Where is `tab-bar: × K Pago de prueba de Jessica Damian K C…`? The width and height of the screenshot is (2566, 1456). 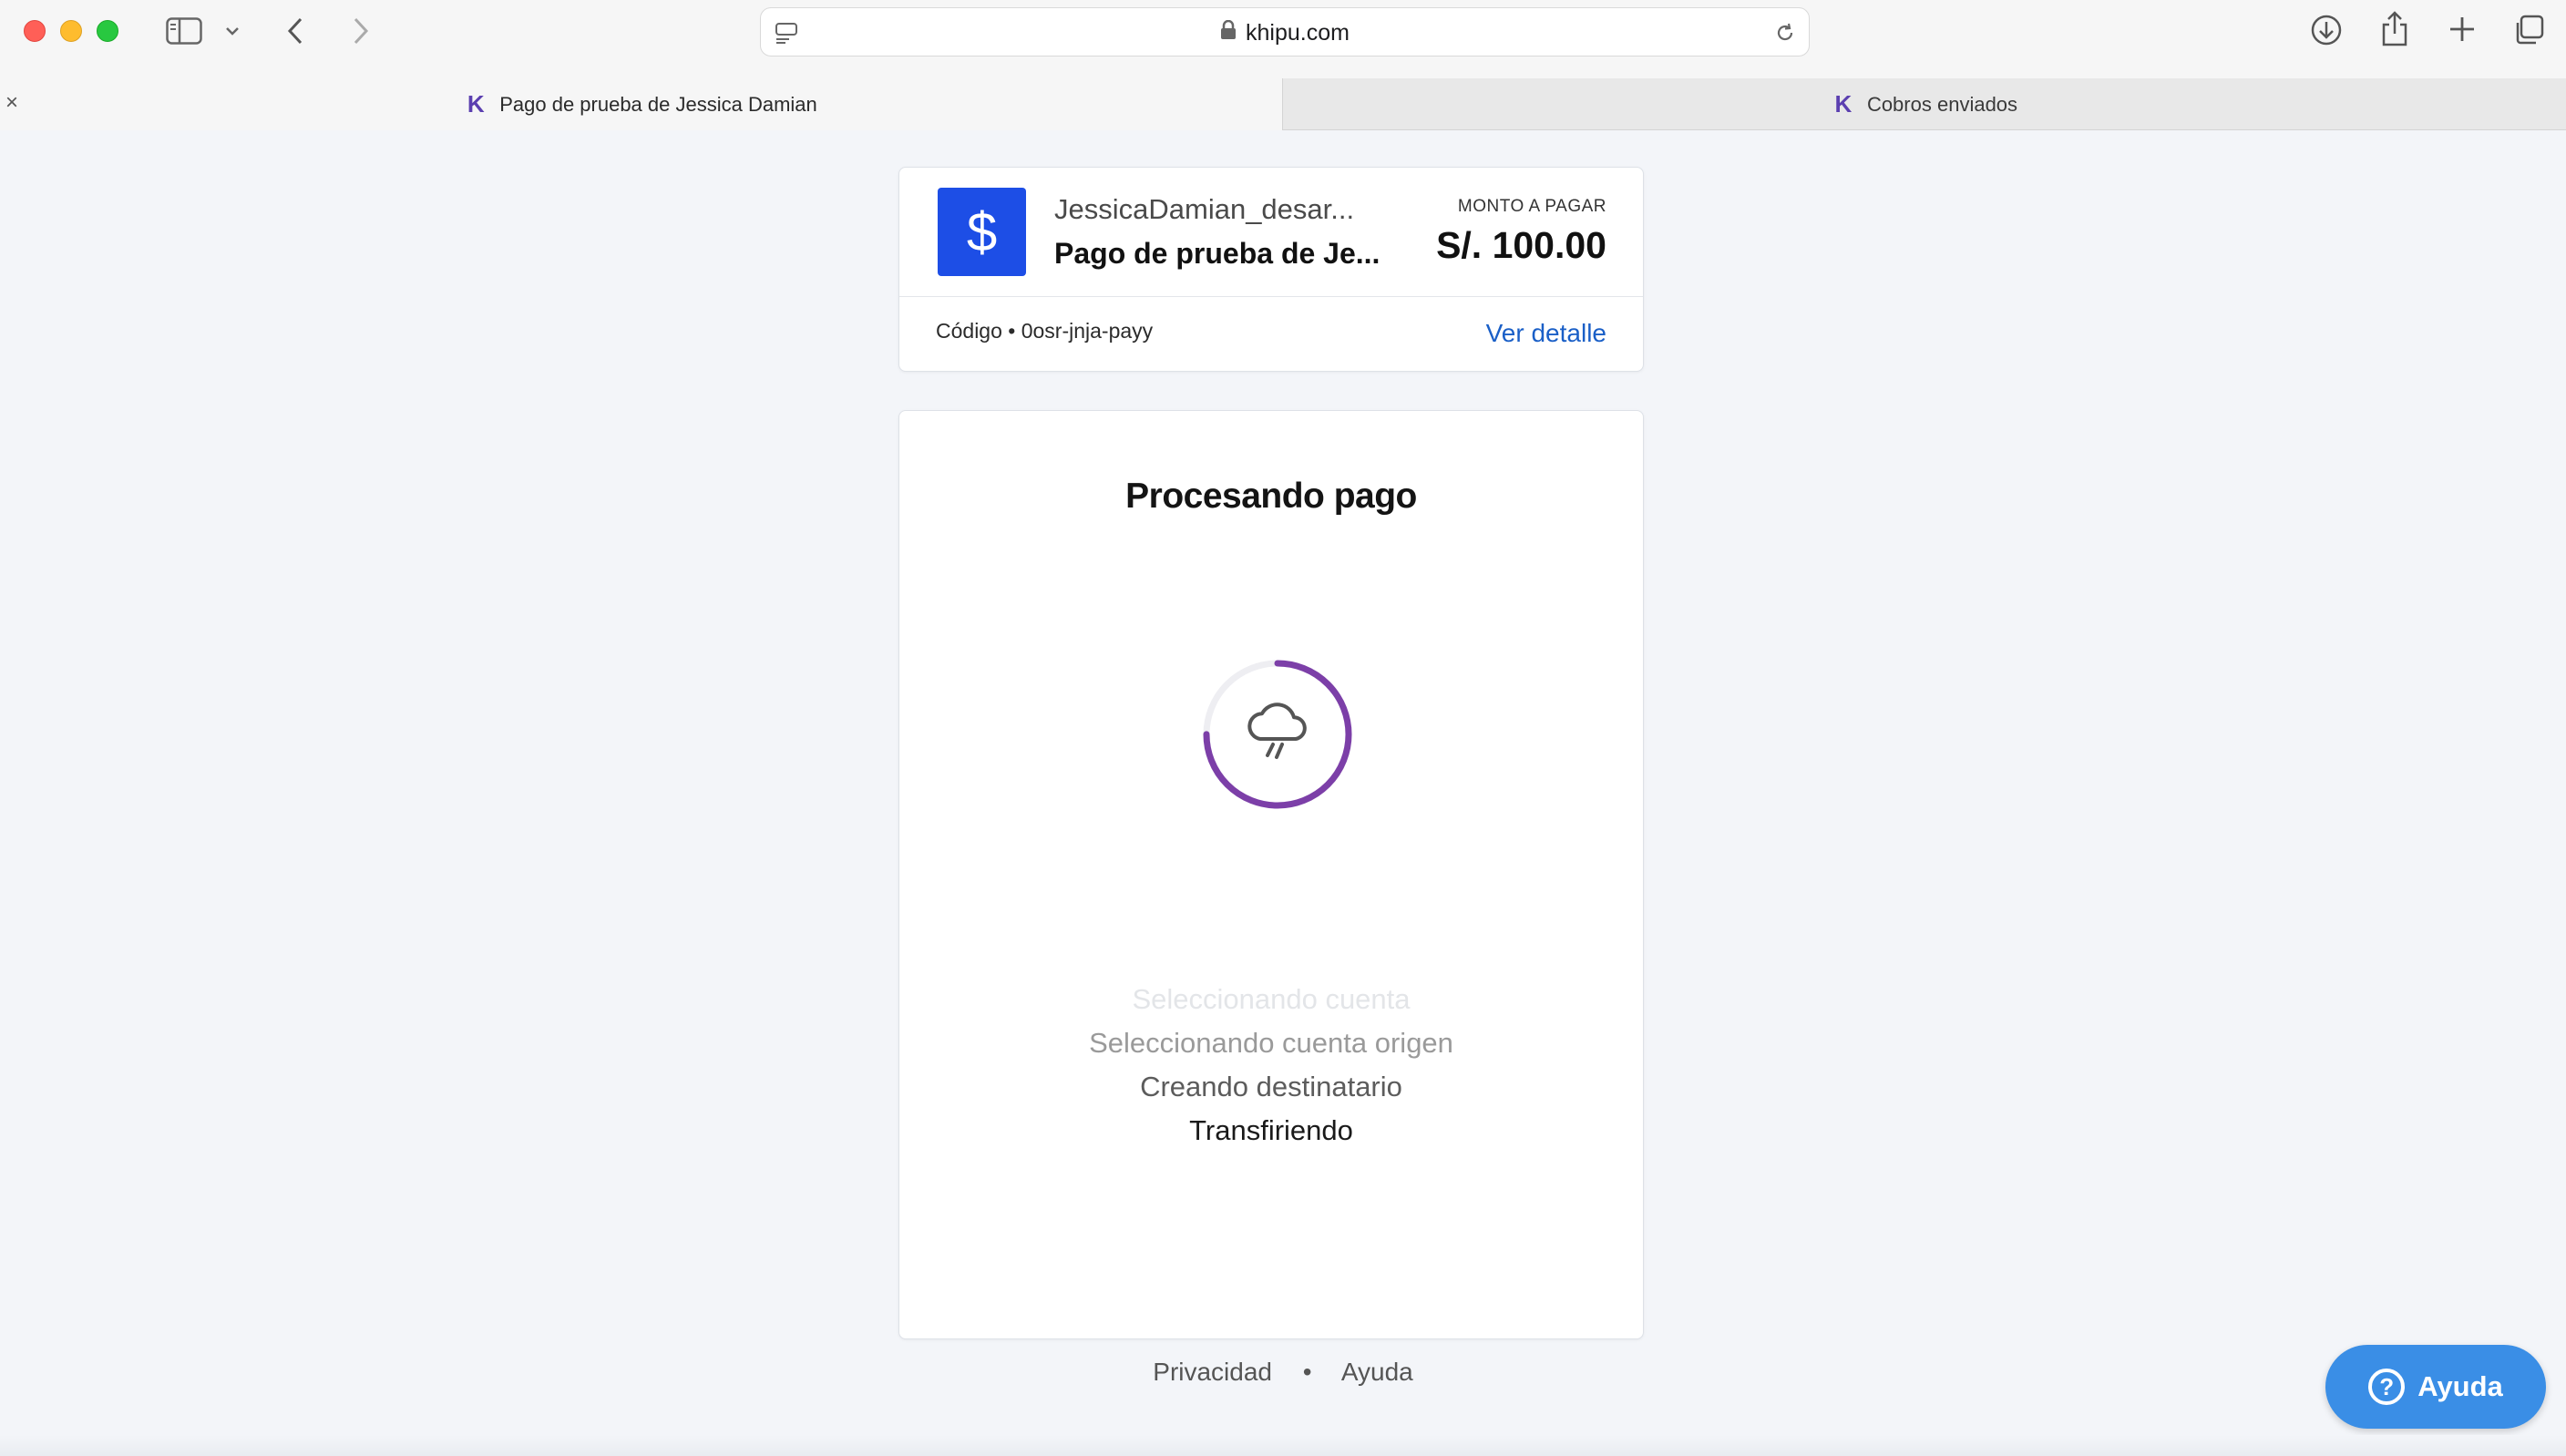
tab-bar: × K Pago de prueba de Jessica Damian K C… is located at coordinates (1283, 104).